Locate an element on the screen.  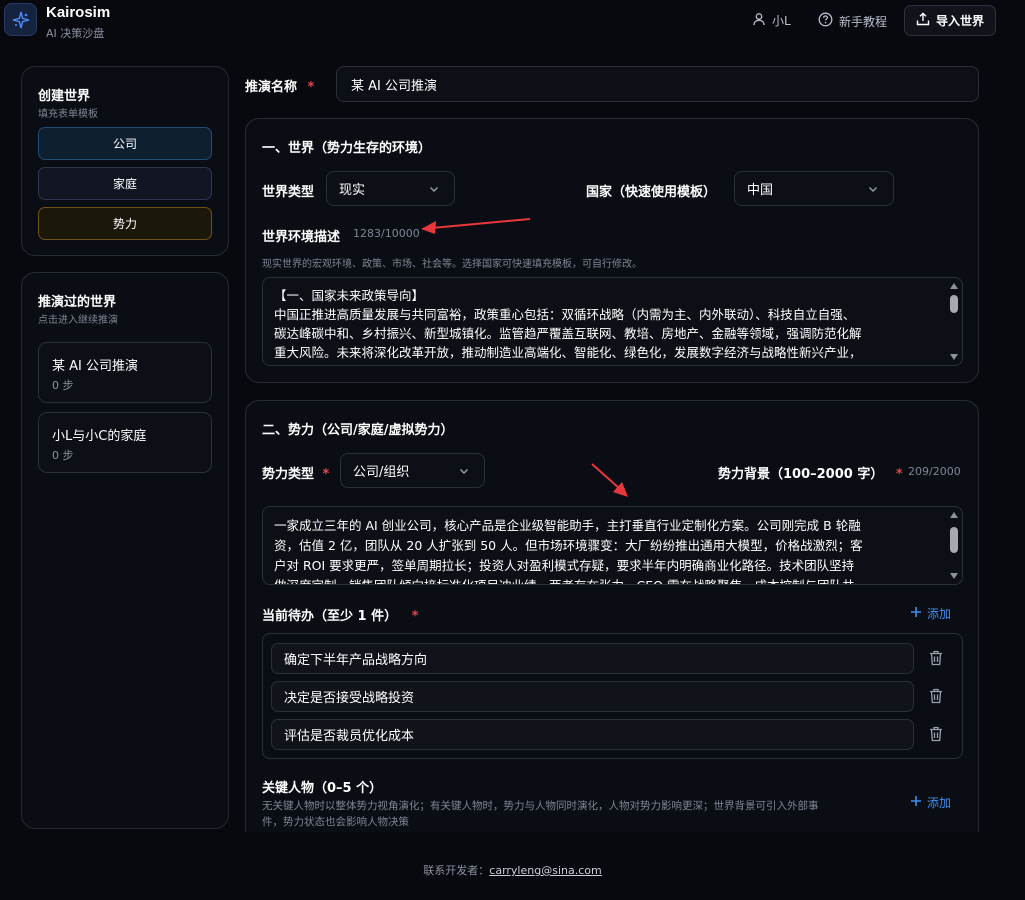
contact-email-link: carryleng@sina.com is located at coordinates (545, 870).